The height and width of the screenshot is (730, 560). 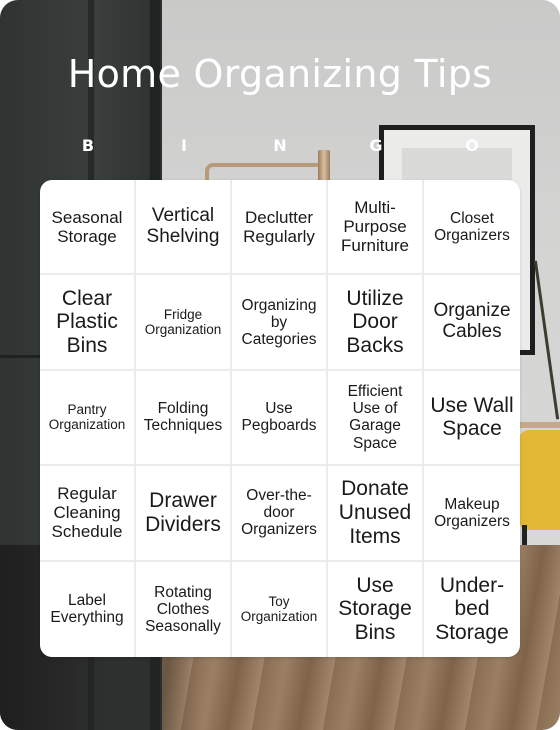 I want to click on bingo-cell: Fridge Organization, so click(x=184, y=323).